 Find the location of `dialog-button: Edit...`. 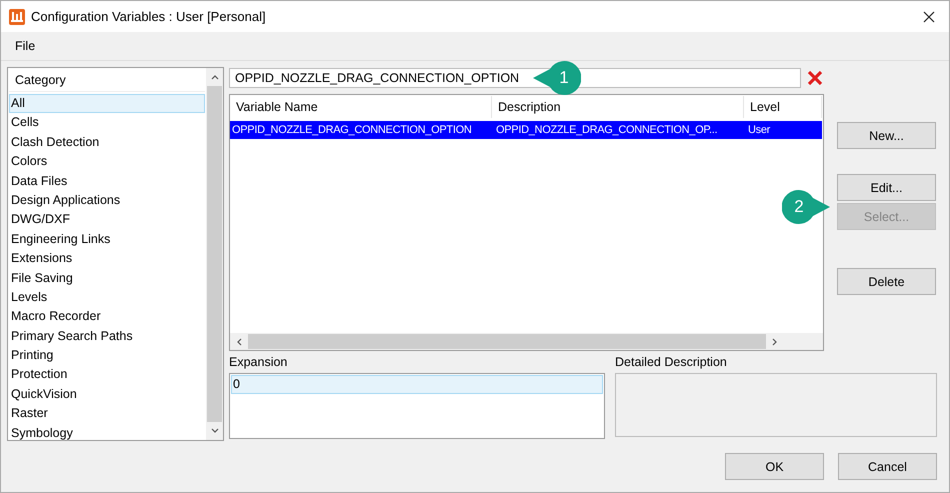

dialog-button: Edit... is located at coordinates (886, 187).